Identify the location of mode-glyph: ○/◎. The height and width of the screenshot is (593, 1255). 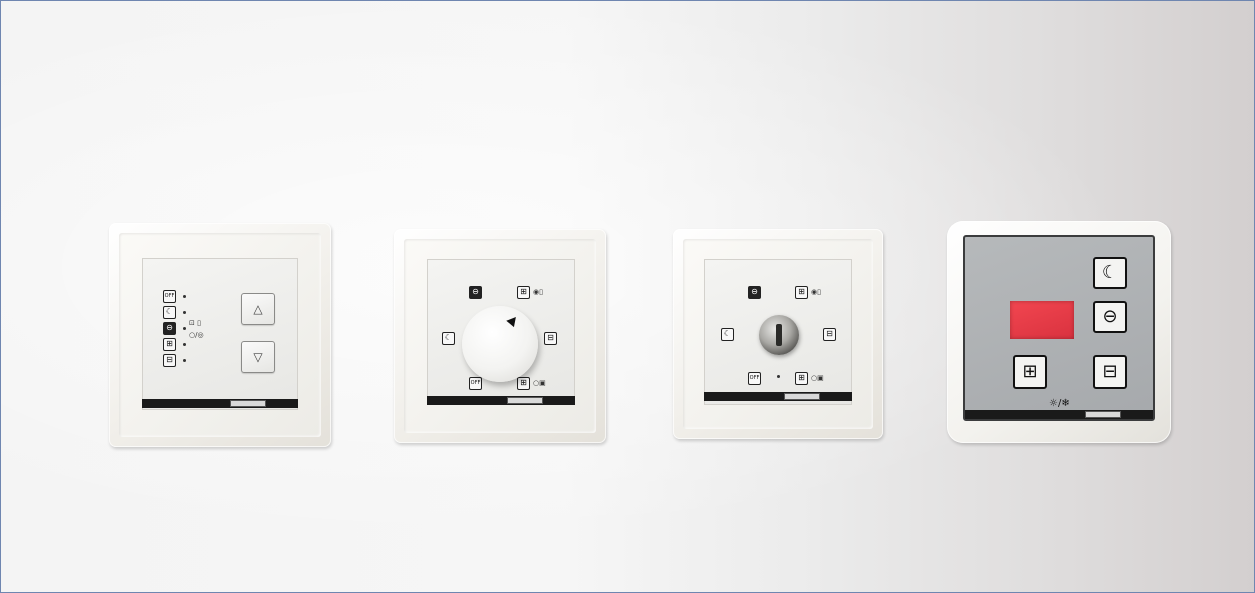
(196, 335).